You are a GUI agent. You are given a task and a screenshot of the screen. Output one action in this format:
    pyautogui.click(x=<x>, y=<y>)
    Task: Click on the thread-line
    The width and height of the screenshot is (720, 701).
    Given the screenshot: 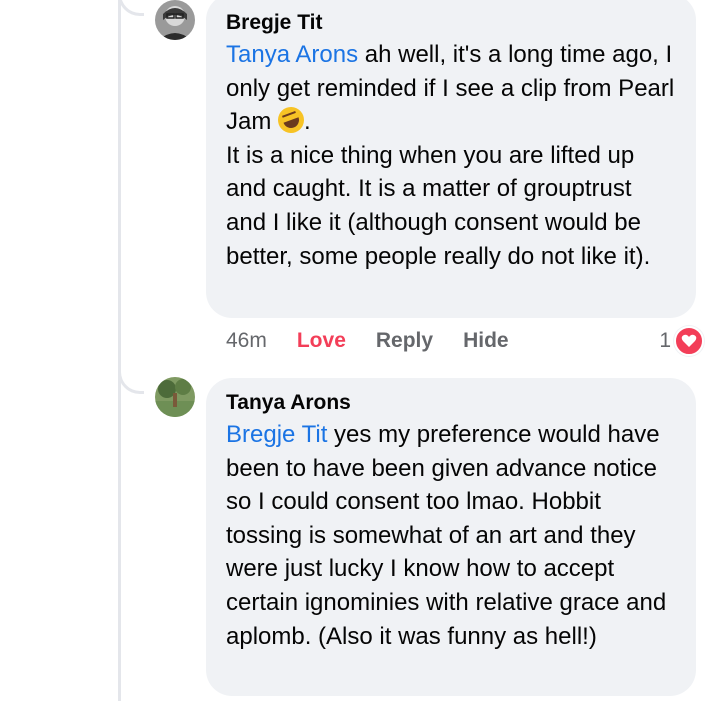 What is the action you would take?
    pyautogui.click(x=119, y=350)
    